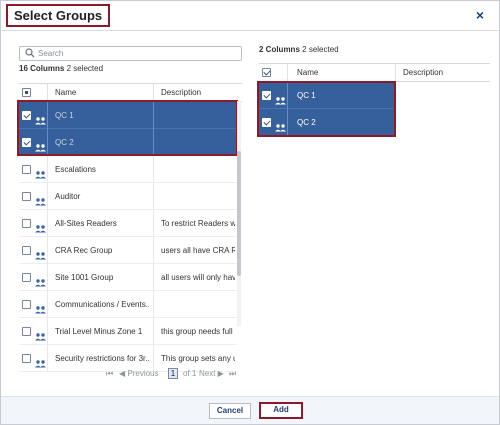  What do you see at coordinates (75, 169) in the screenshot?
I see `group-name: Escalations` at bounding box center [75, 169].